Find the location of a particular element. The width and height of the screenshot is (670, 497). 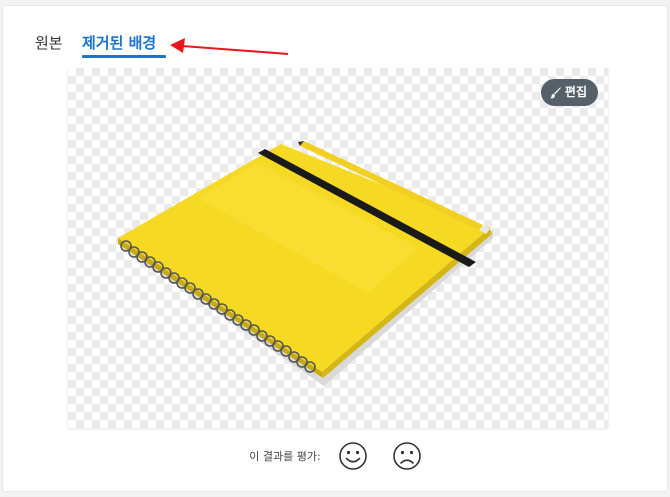

brush-icon is located at coordinates (555, 92).